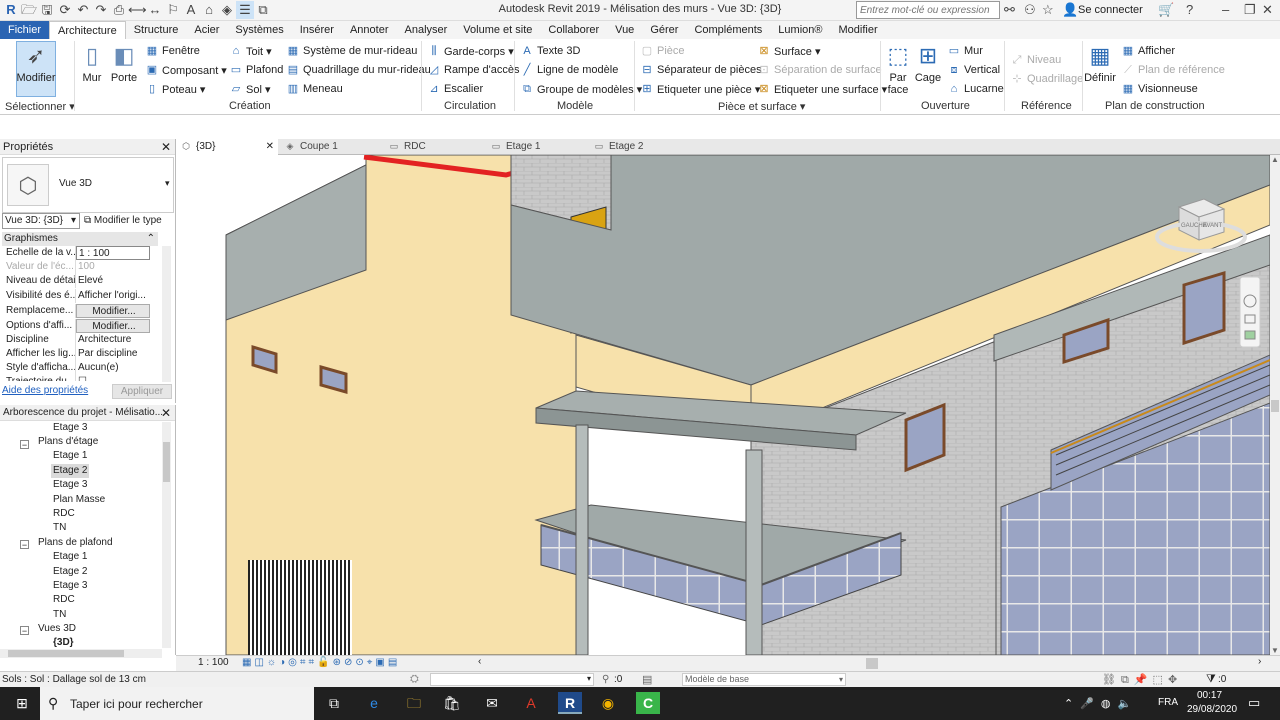 Image resolution: width=1280 pixels, height=720 pixels. What do you see at coordinates (79, 500) in the screenshot?
I see `tree-item: Plan Masse` at bounding box center [79, 500].